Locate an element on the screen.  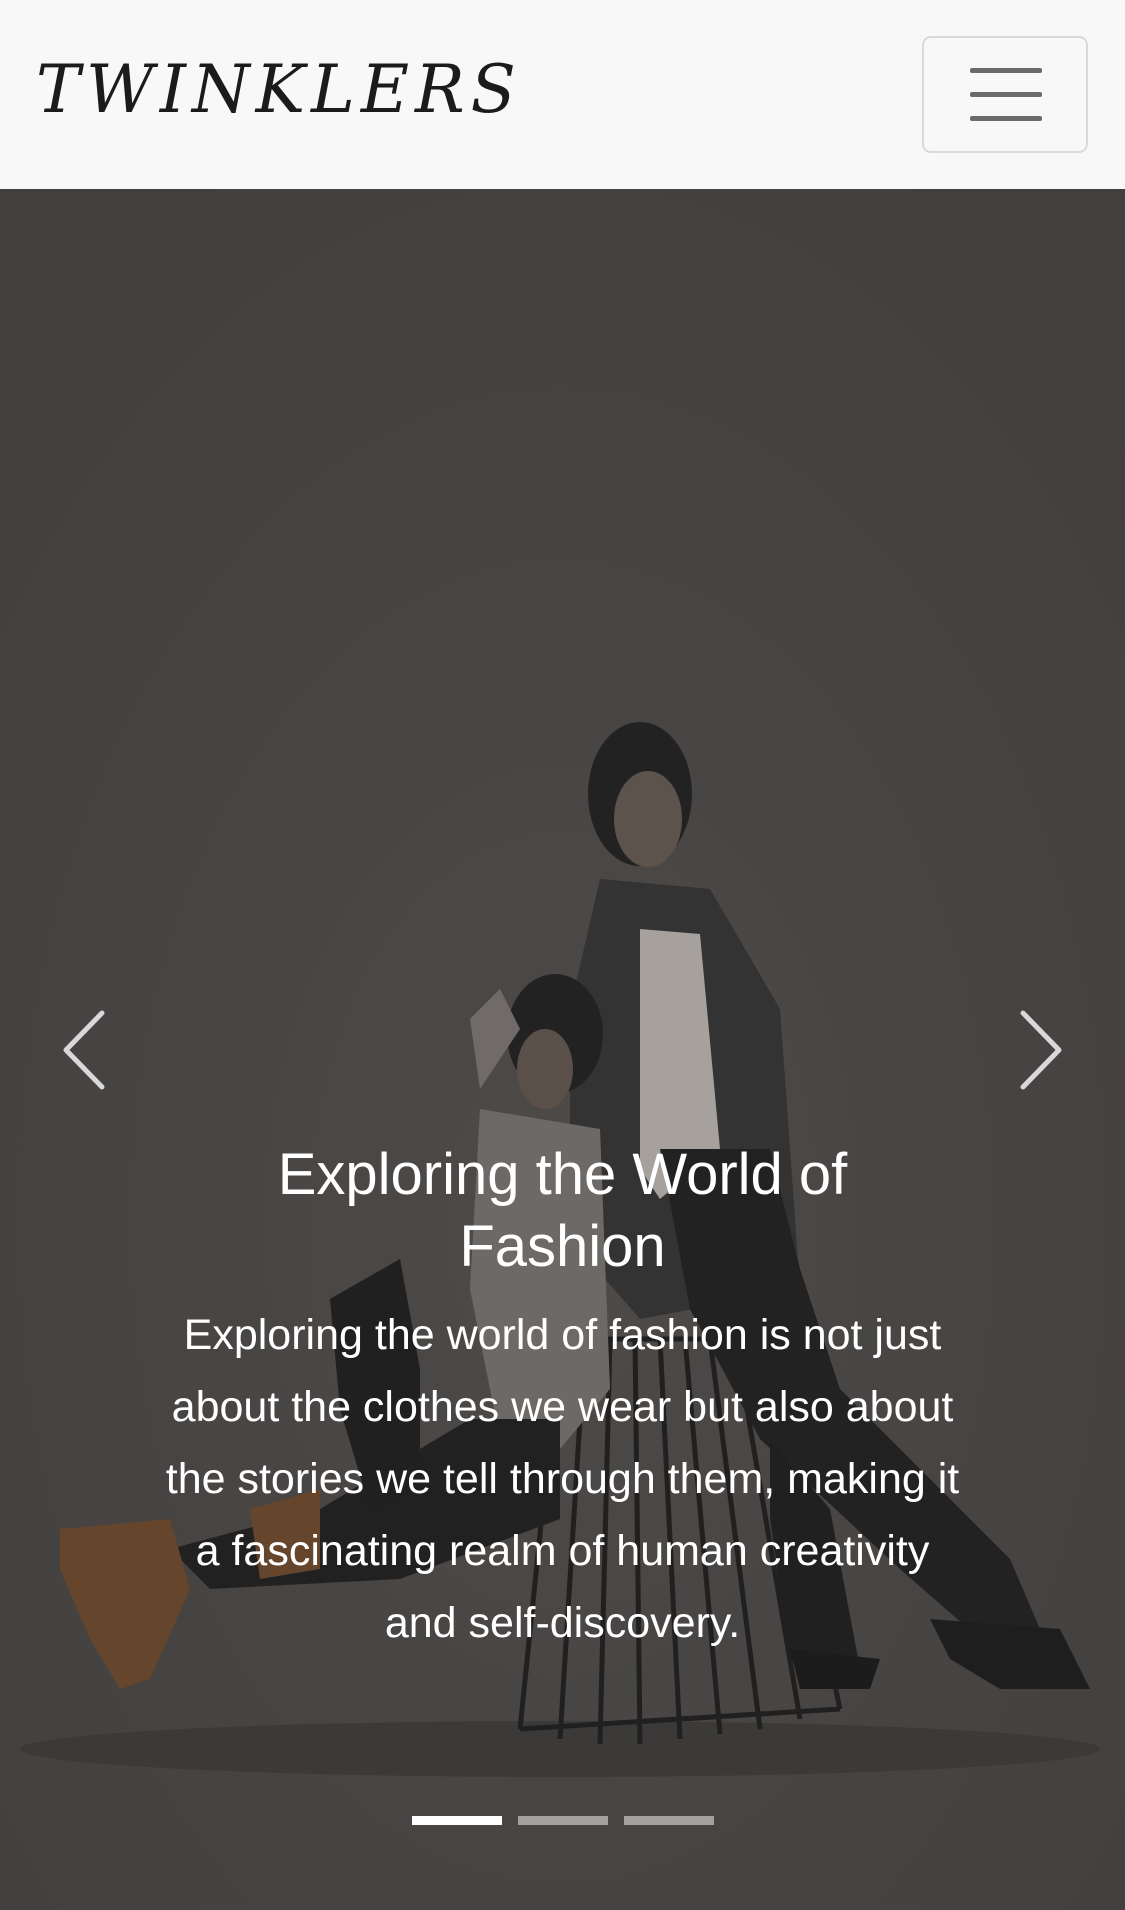
chevron-left-icon is located at coordinates (84, 1050).